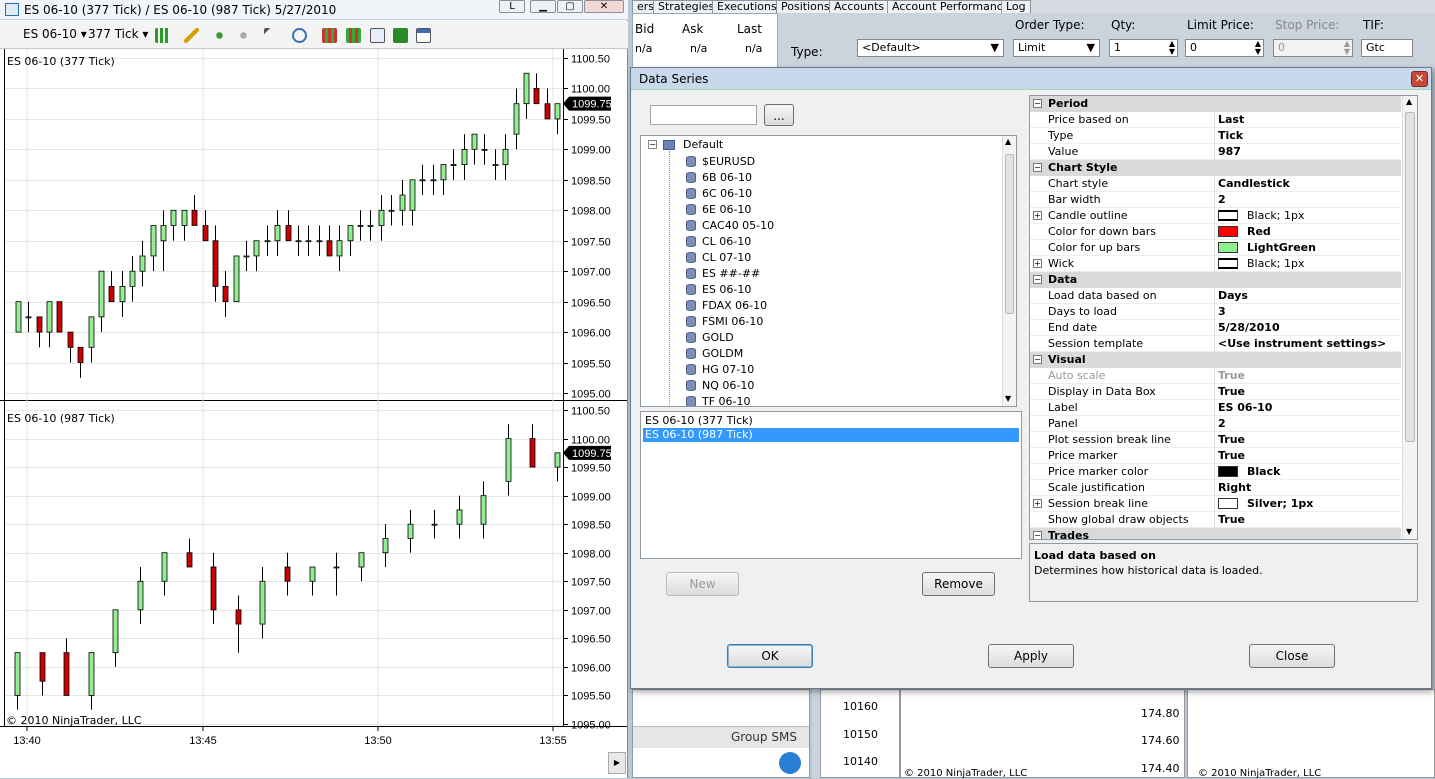  I want to click on property-row: Color for up bars LightGreen, so click(1215, 248).